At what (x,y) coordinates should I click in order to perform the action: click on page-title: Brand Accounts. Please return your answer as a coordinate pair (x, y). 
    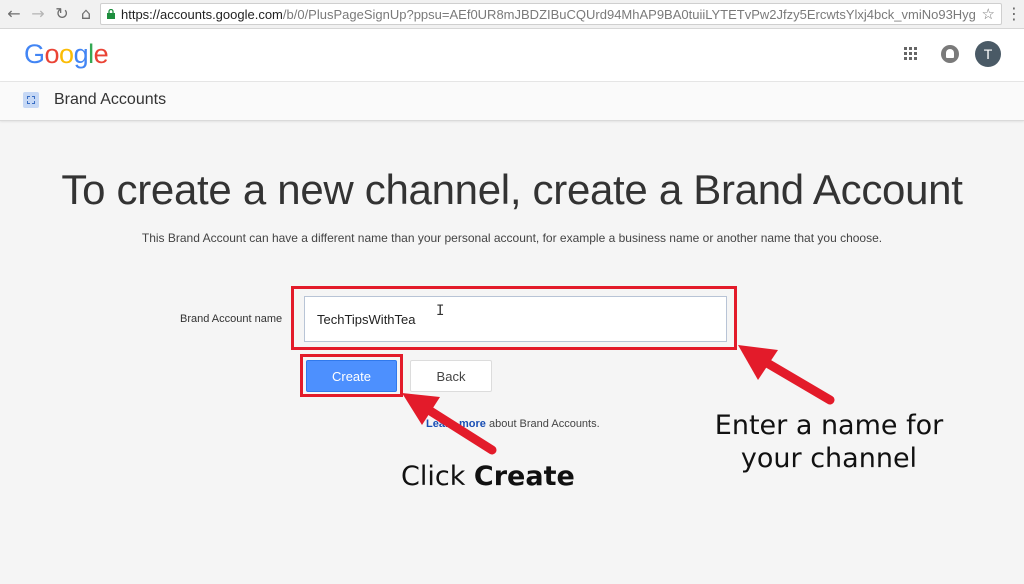
    Looking at the image, I should click on (110, 99).